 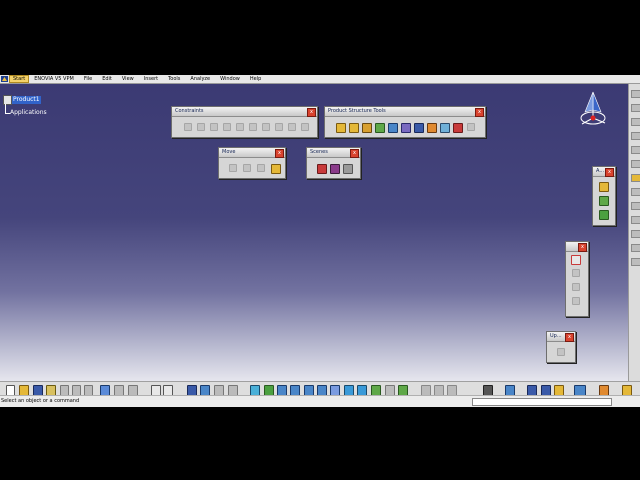 What do you see at coordinates (247, 168) in the screenshot?
I see `snap-icon` at bounding box center [247, 168].